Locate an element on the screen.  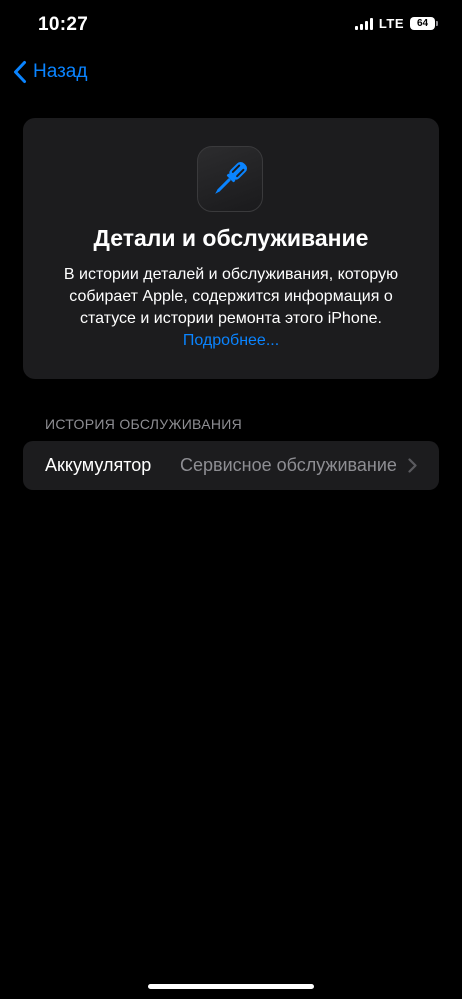
battery-cap is located at coordinates (437, 23).